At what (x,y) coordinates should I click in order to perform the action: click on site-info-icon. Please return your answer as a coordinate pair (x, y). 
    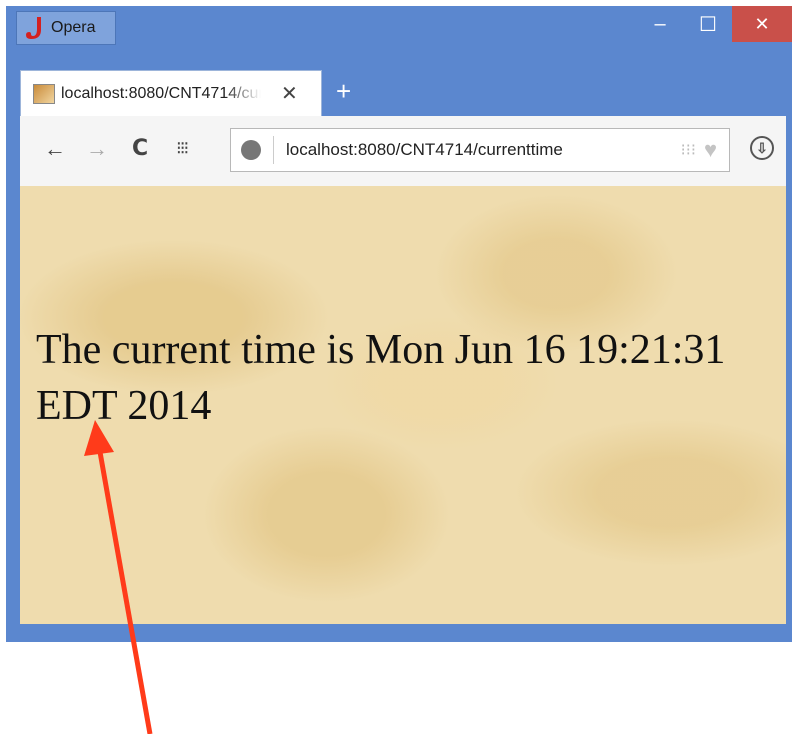
    Looking at the image, I should click on (251, 150).